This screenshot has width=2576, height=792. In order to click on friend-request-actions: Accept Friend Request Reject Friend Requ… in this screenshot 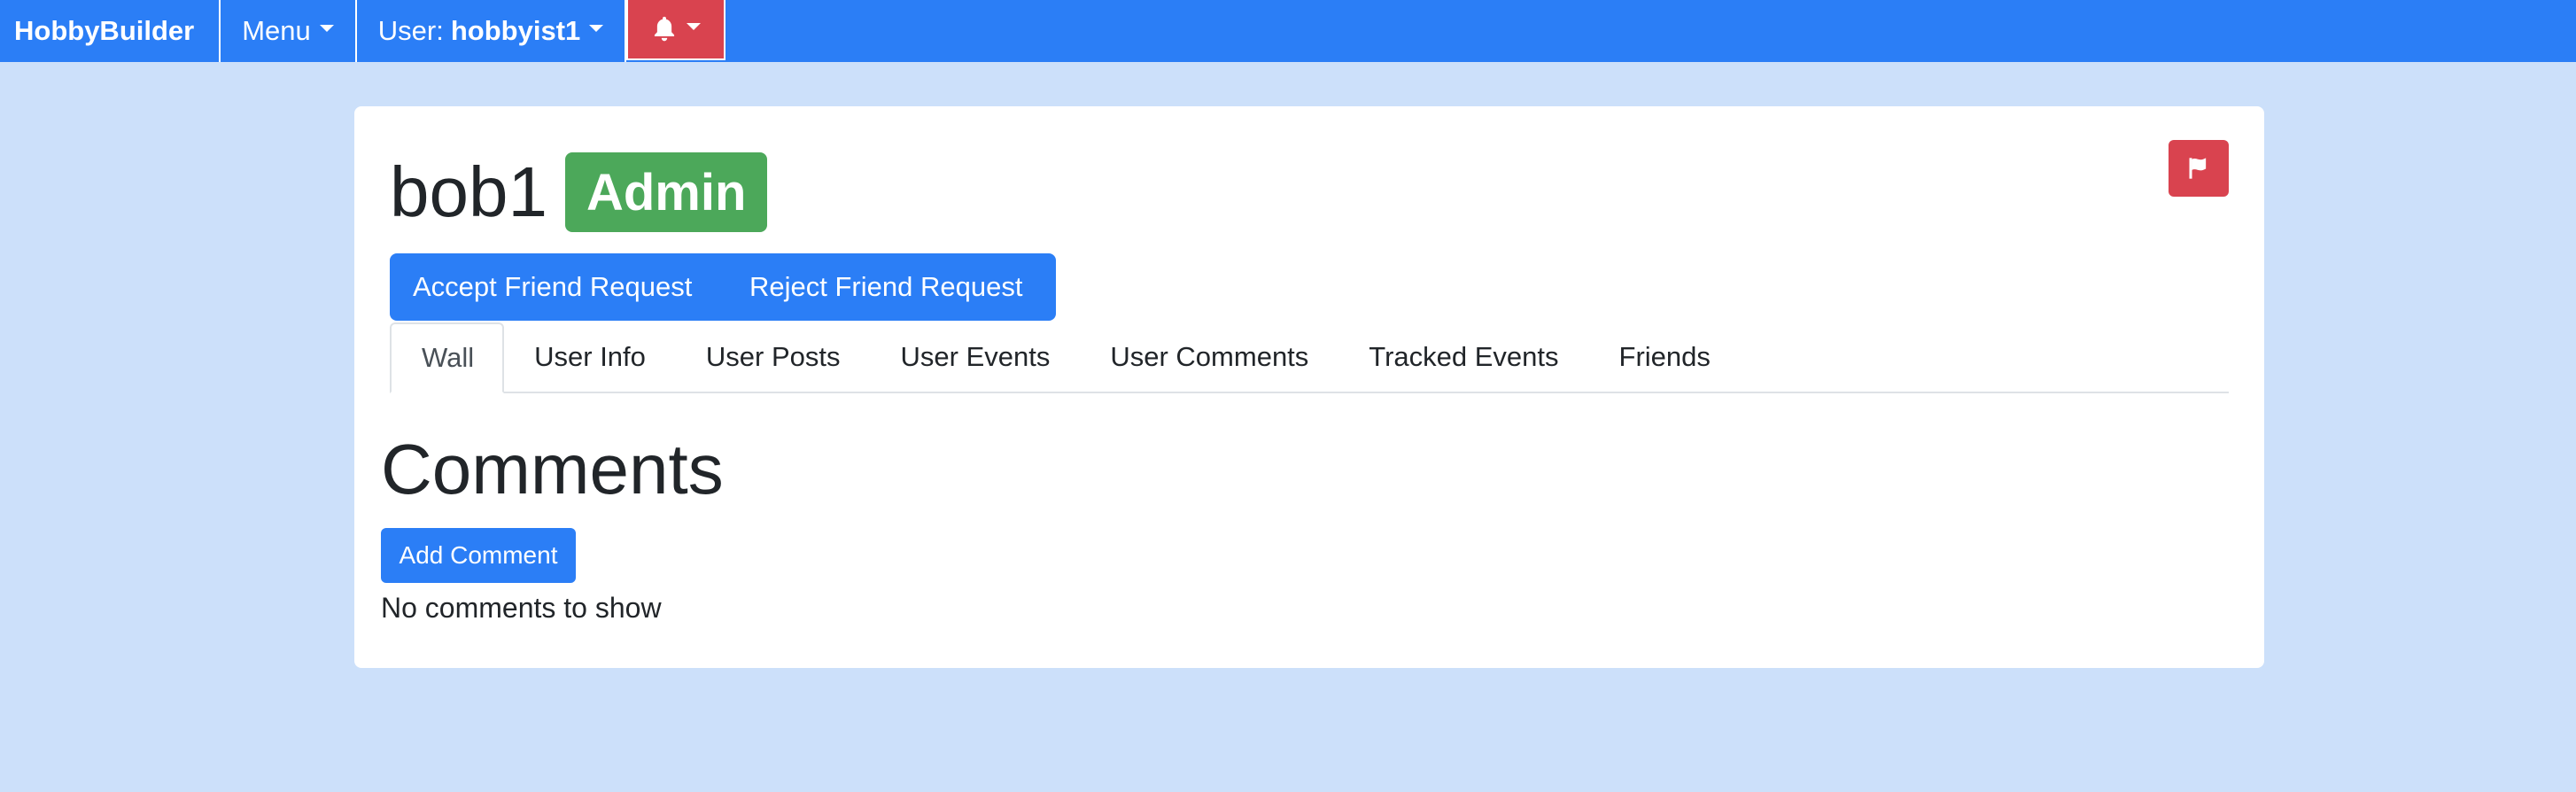, I will do `click(723, 287)`.